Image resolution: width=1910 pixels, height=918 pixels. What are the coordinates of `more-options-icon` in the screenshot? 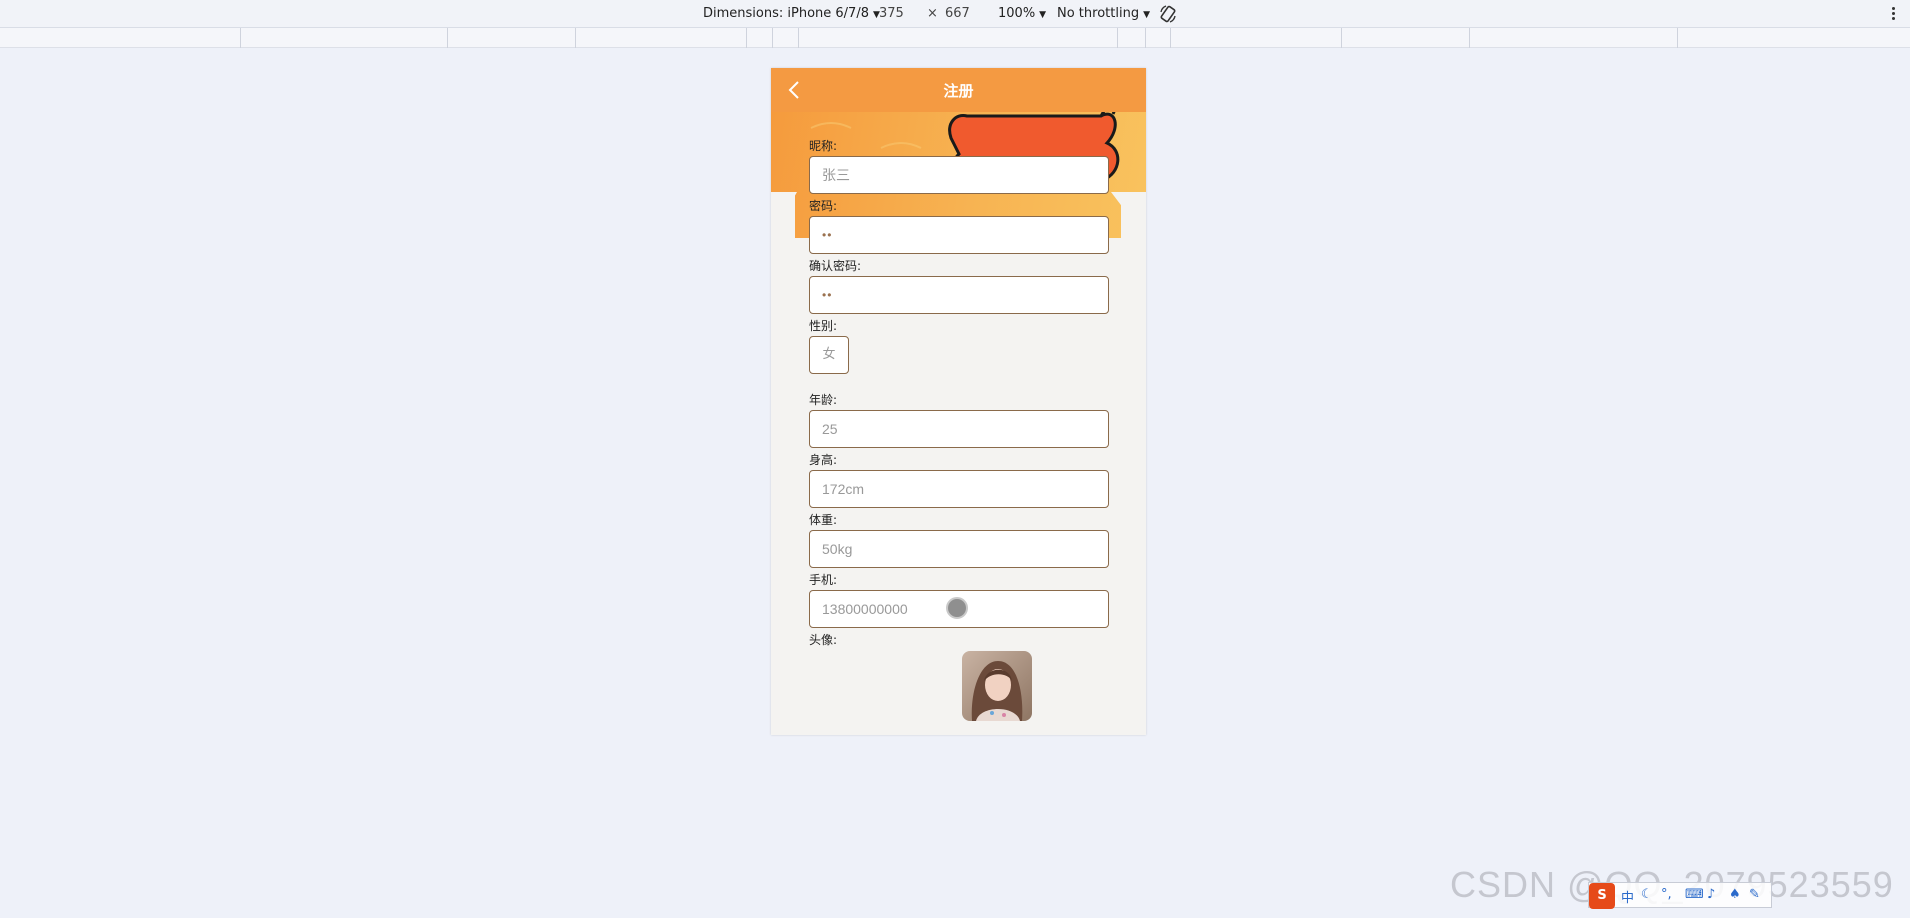 It's located at (1893, 14).